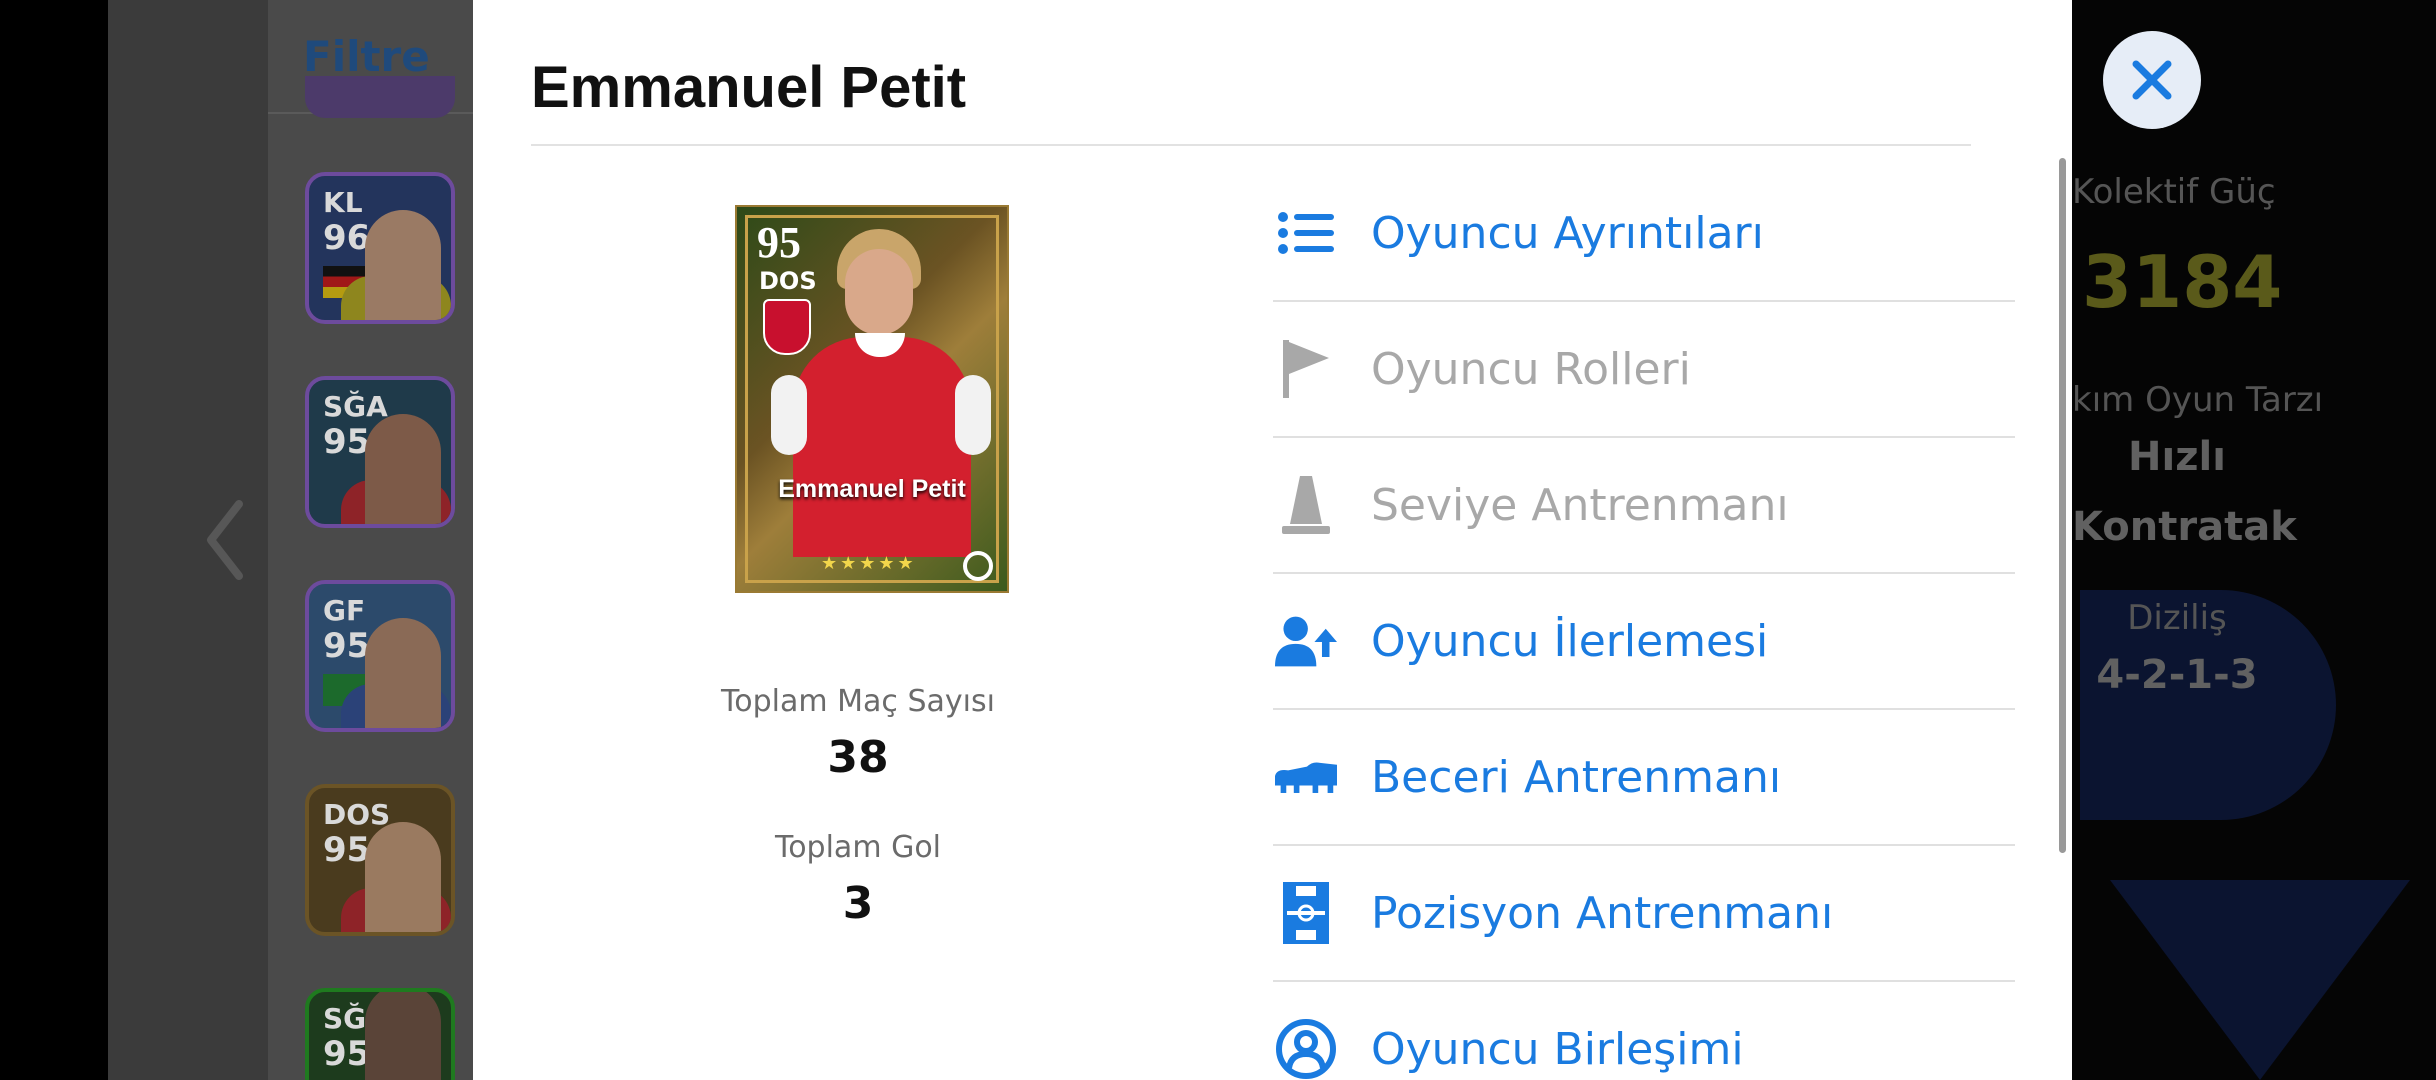 This screenshot has width=2436, height=1080. I want to click on collective-power-label: Kolektif Güç, so click(2174, 192).